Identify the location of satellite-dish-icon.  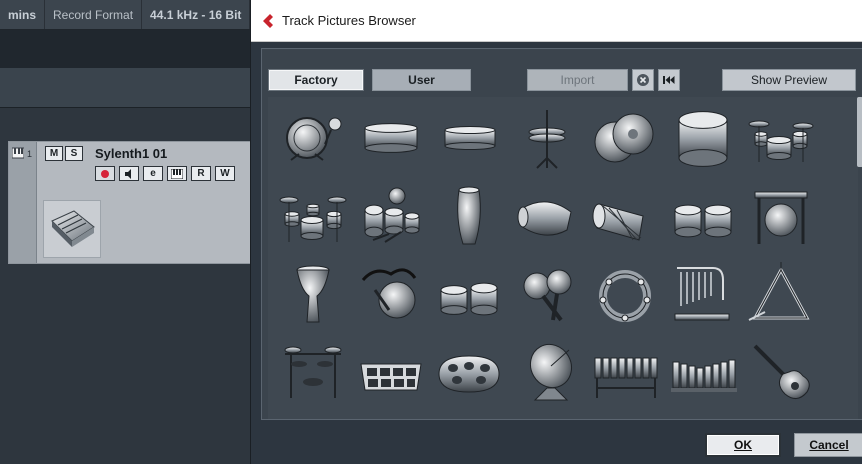
(551, 372).